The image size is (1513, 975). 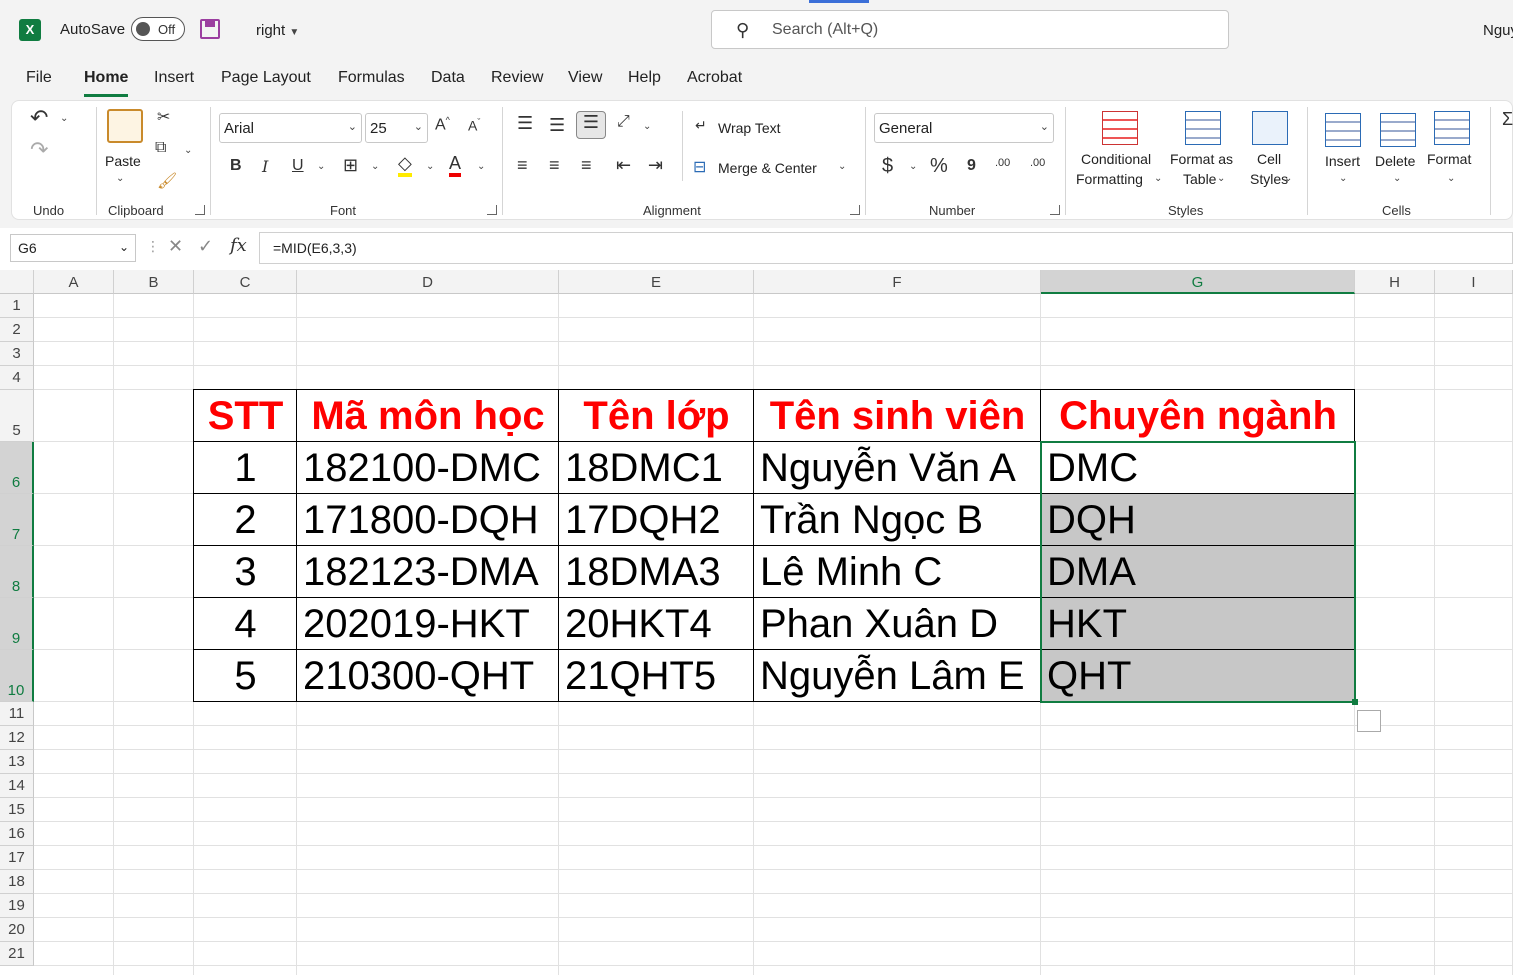 What do you see at coordinates (277, 30) in the screenshot?
I see `document-name: right ▼` at bounding box center [277, 30].